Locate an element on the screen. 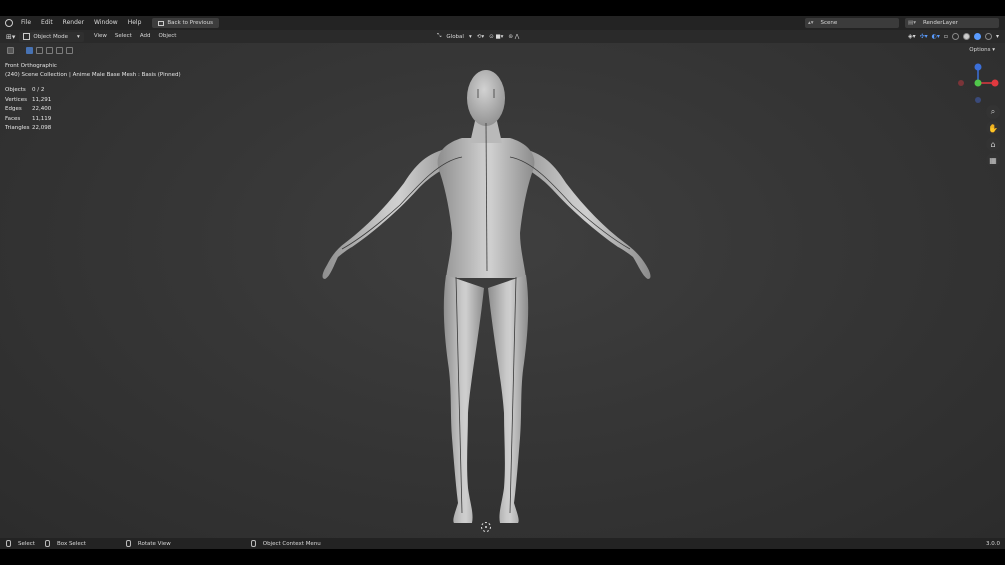 This screenshot has height=565, width=1005. menu-view: View is located at coordinates (100, 36).